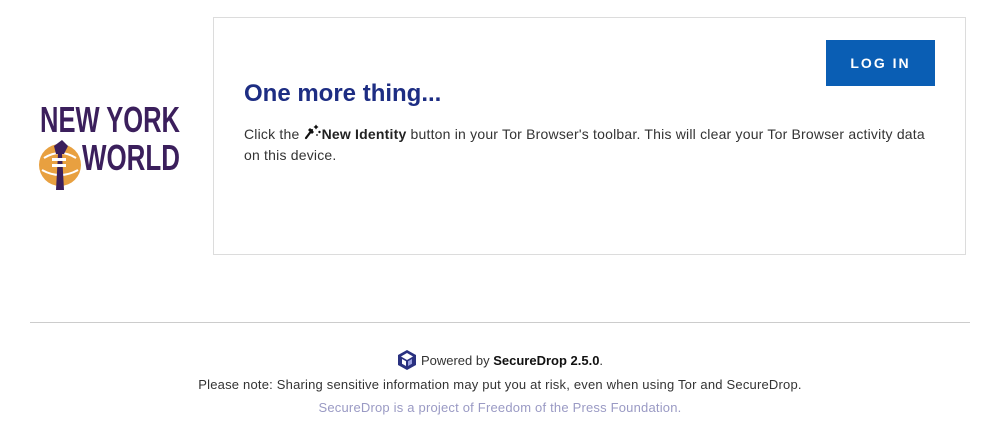 The image size is (1000, 426). What do you see at coordinates (110, 119) in the screenshot?
I see `logo-line1: NEW YORK` at bounding box center [110, 119].